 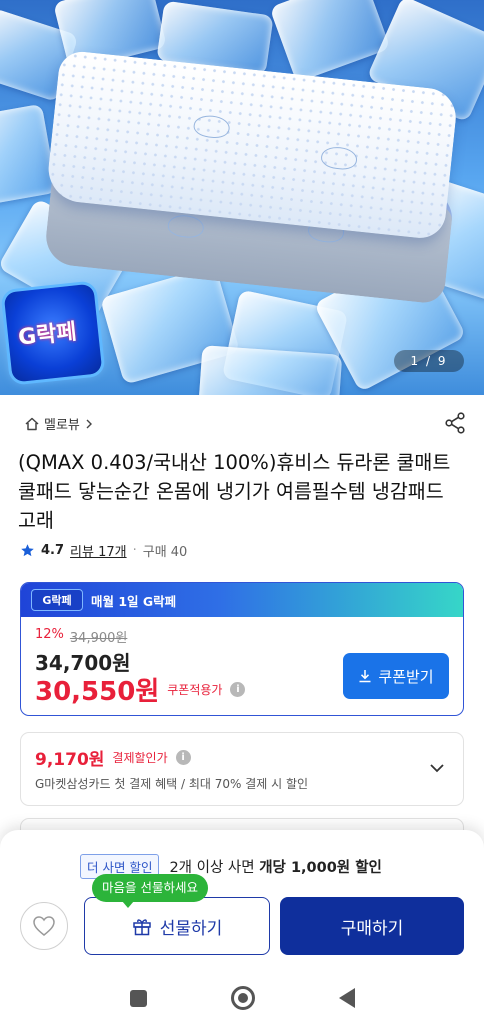 What do you see at coordinates (195, 690) in the screenshot?
I see `coupon-price-label: 쿠폰적용가` at bounding box center [195, 690].